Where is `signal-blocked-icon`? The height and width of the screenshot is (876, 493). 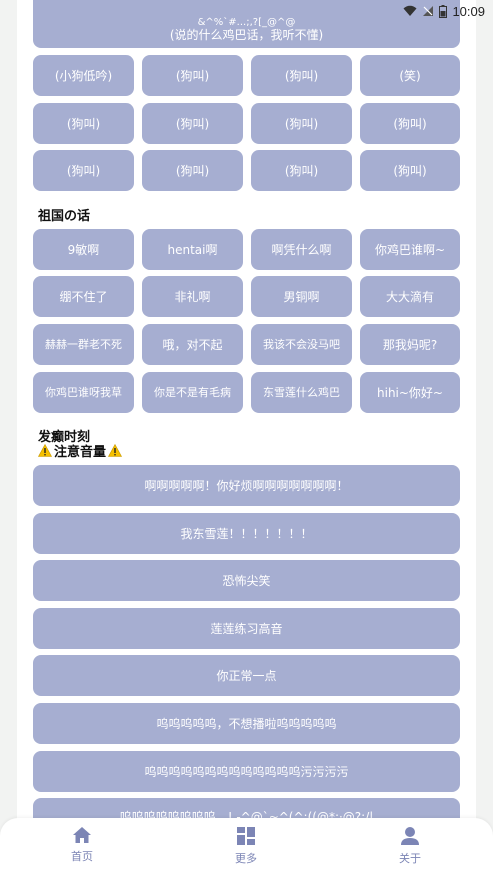
signal-blocked-icon is located at coordinates (428, 11).